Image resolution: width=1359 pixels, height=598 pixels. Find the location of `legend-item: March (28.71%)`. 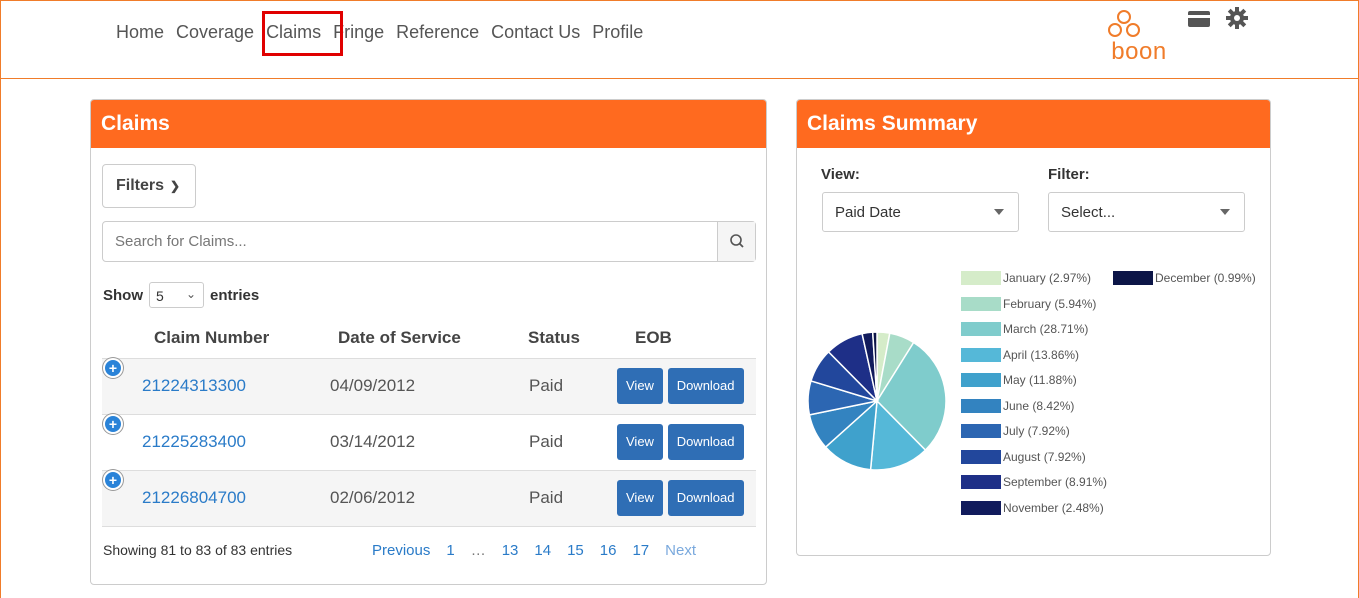

legend-item: March (28.71%) is located at coordinates (1024, 329).